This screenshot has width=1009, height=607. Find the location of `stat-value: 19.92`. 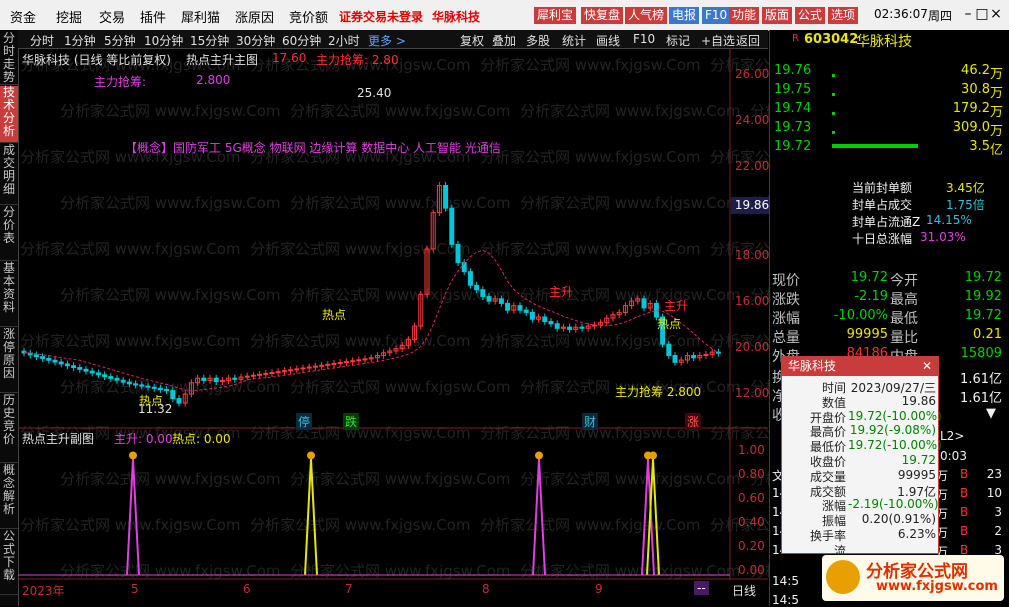

stat-value: 19.92 is located at coordinates (983, 296).